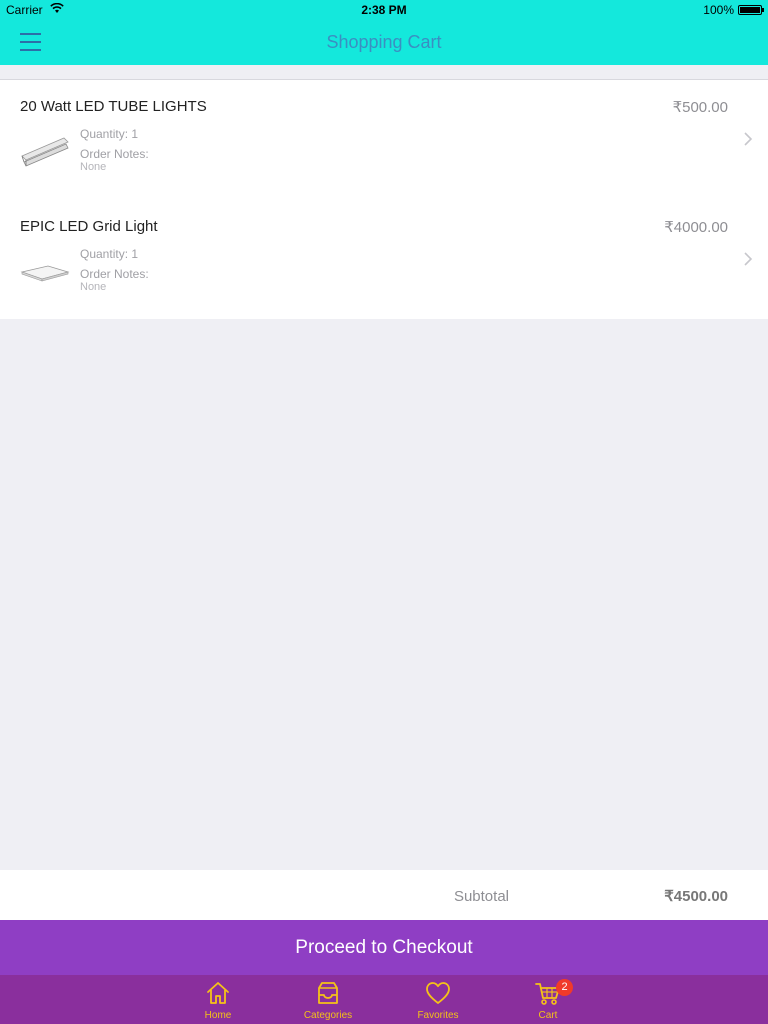 This screenshot has width=768, height=1024. What do you see at coordinates (438, 993) in the screenshot?
I see `heart-icon` at bounding box center [438, 993].